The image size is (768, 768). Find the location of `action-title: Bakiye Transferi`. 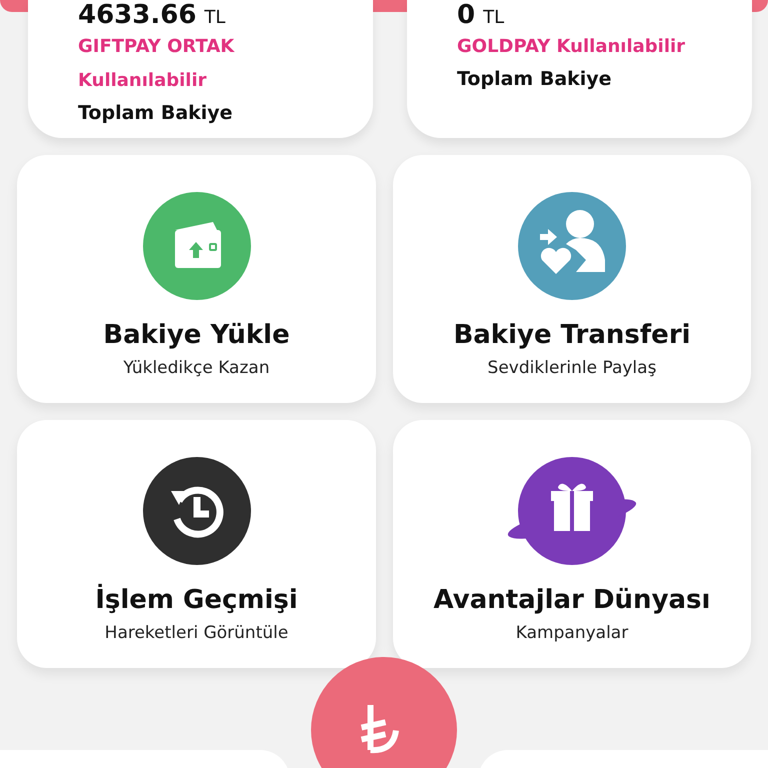

action-title: Bakiye Transferi is located at coordinates (572, 335).